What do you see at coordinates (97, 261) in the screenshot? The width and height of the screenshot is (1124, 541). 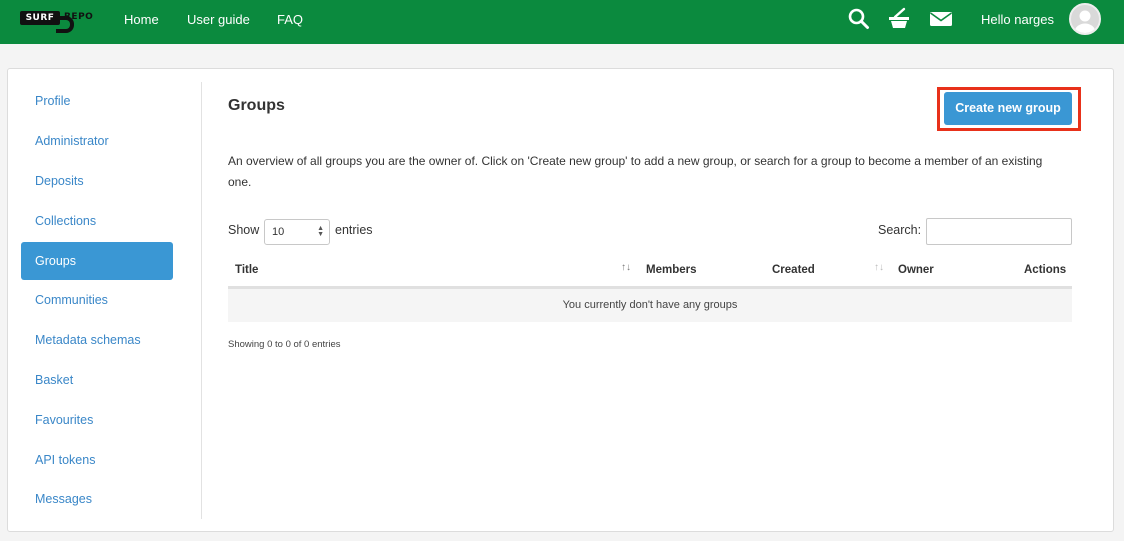 I see `sidebar-item-groups: Groups` at bounding box center [97, 261].